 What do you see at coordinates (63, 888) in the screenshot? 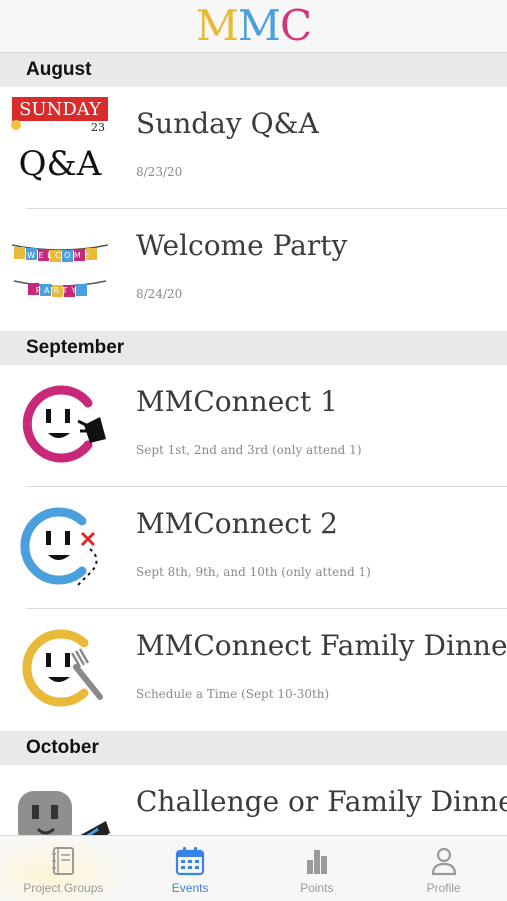
I see `tab-label: Project Groups` at bounding box center [63, 888].